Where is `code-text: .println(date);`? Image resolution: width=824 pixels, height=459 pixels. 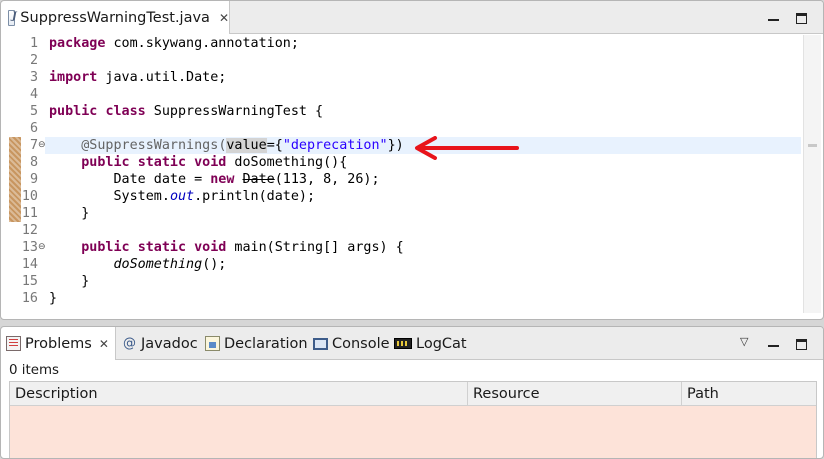
code-text: .println(date); is located at coordinates (255, 196).